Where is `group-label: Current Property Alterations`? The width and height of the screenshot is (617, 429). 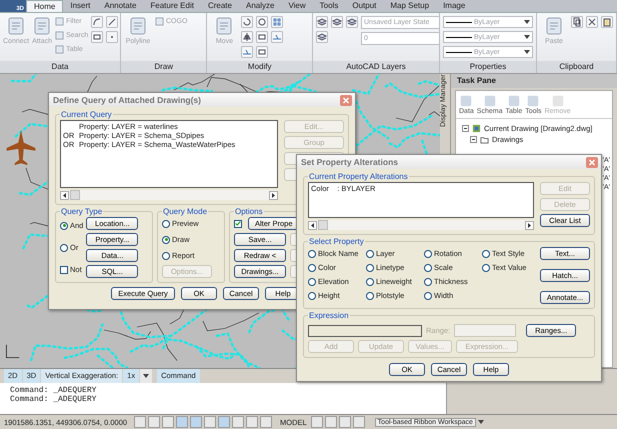 group-label: Current Property Alterations is located at coordinates (358, 176).